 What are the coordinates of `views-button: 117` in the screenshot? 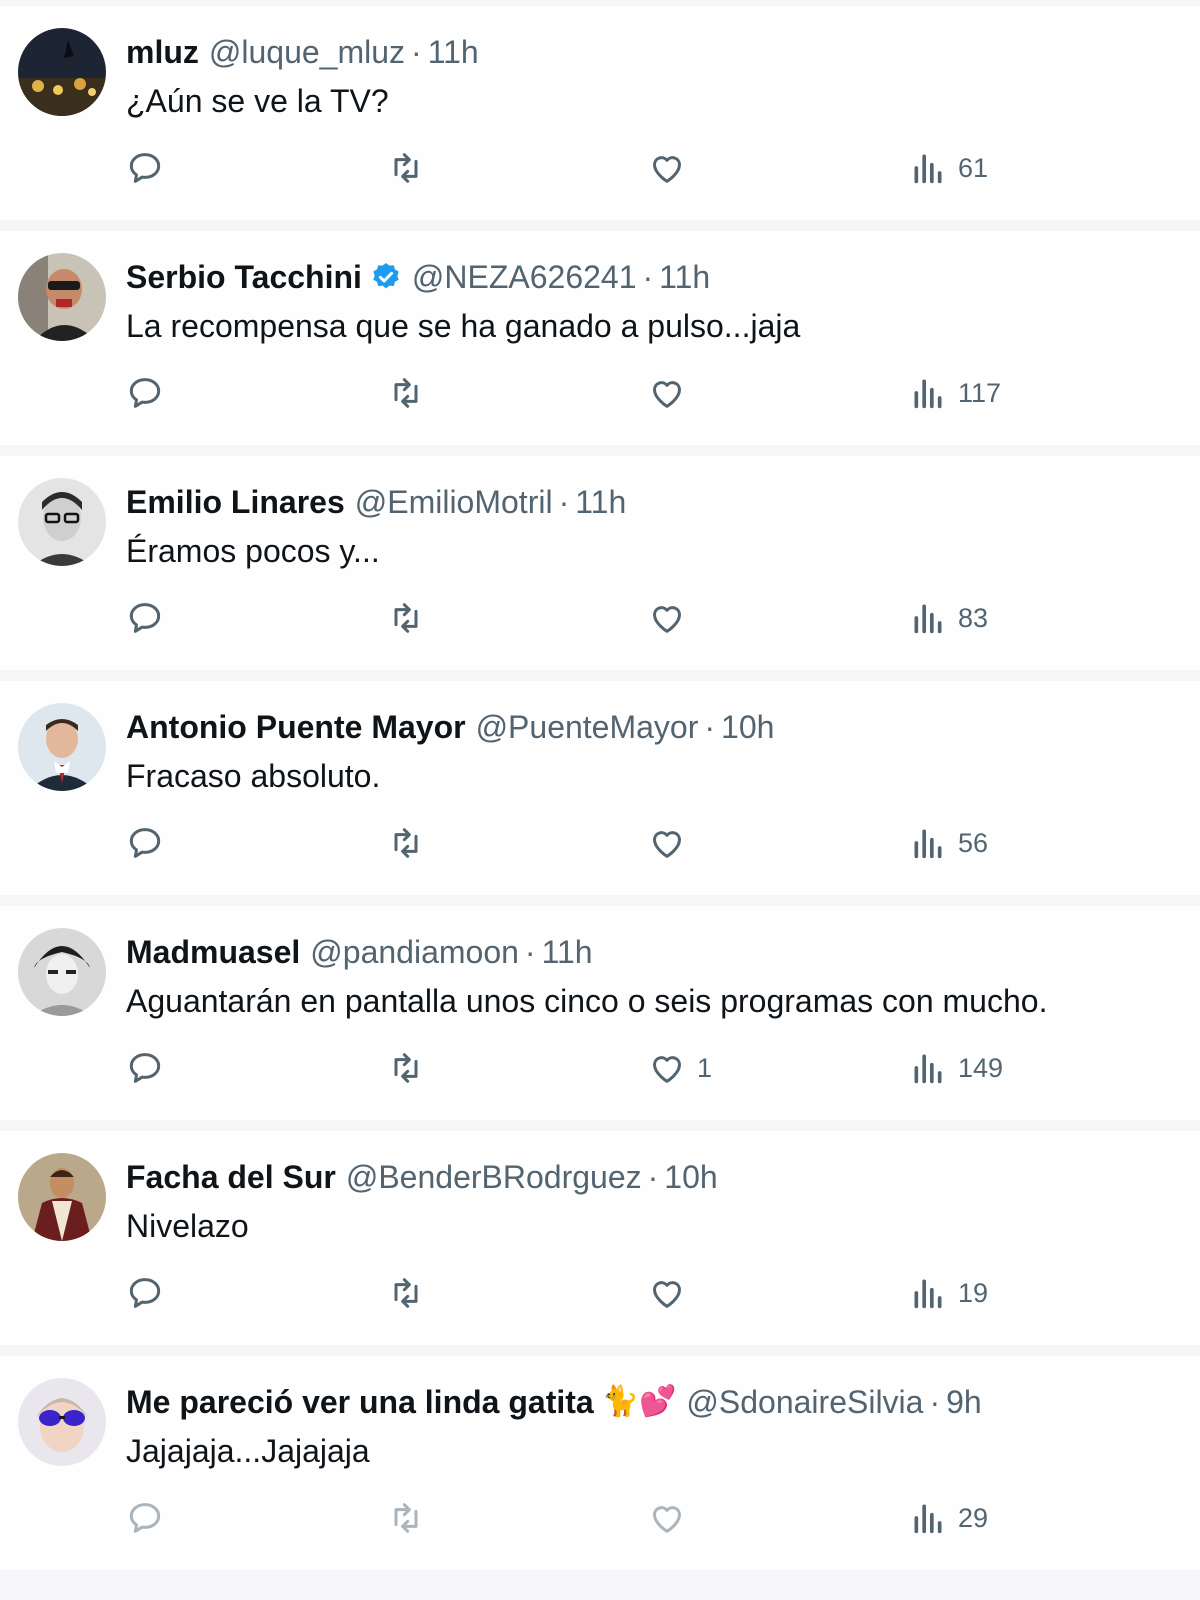 It's located at (954, 393).